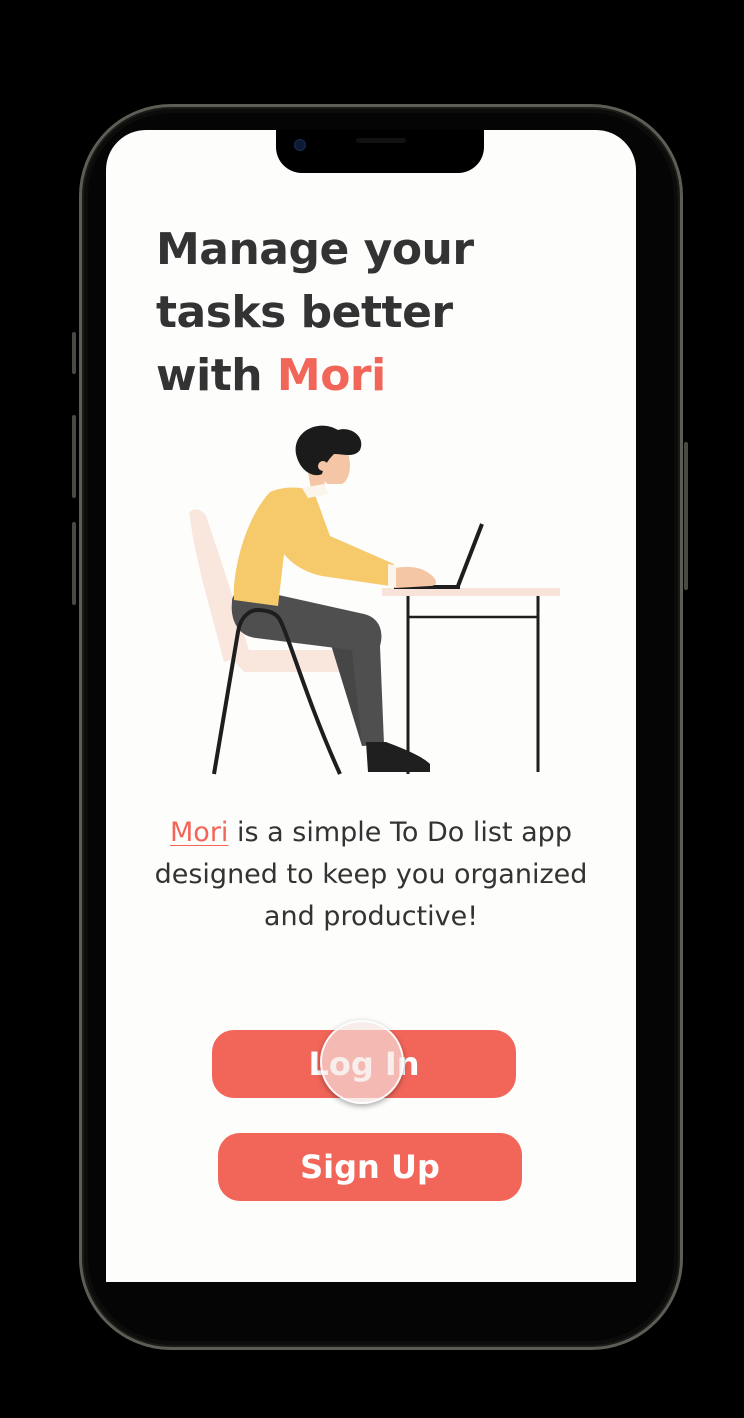 The height and width of the screenshot is (1418, 744). Describe the element at coordinates (686, 516) in the screenshot. I see `power-button` at that location.